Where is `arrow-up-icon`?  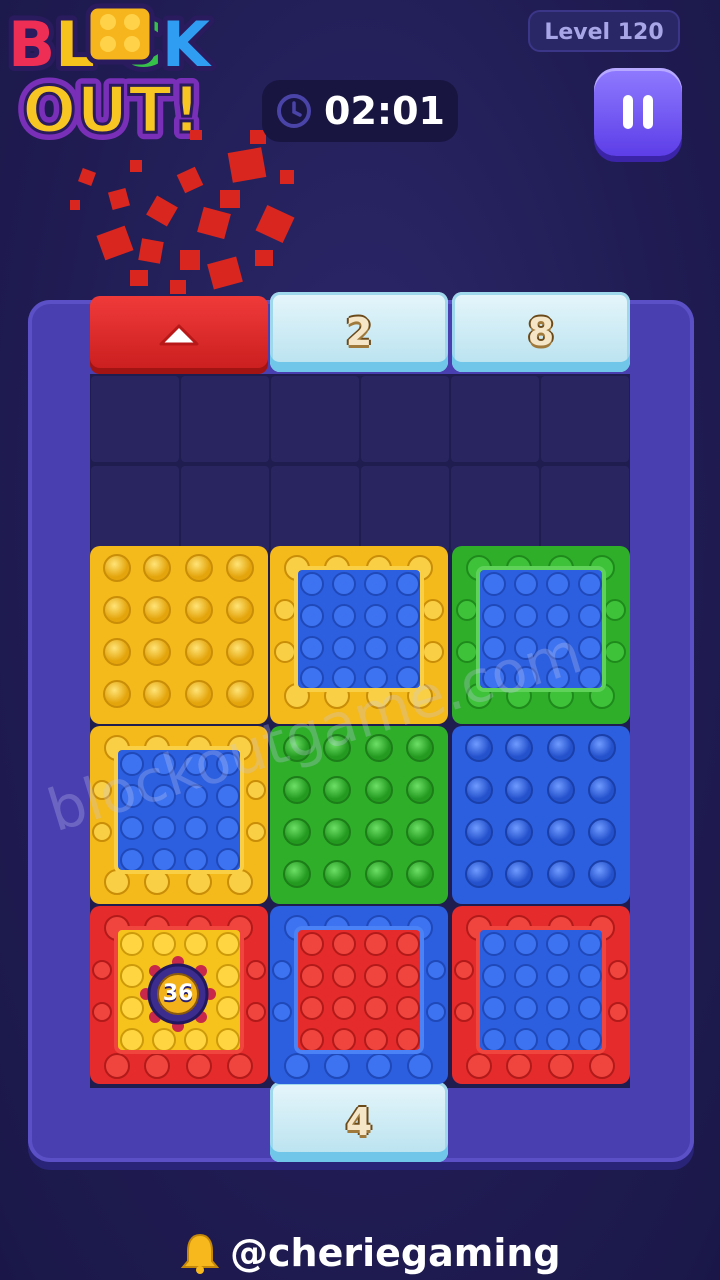 arrow-up-icon is located at coordinates (179, 335).